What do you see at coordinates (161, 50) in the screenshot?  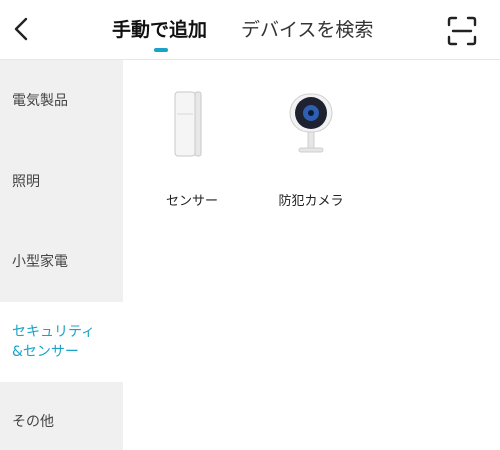 I see `active-tab-indicator` at bounding box center [161, 50].